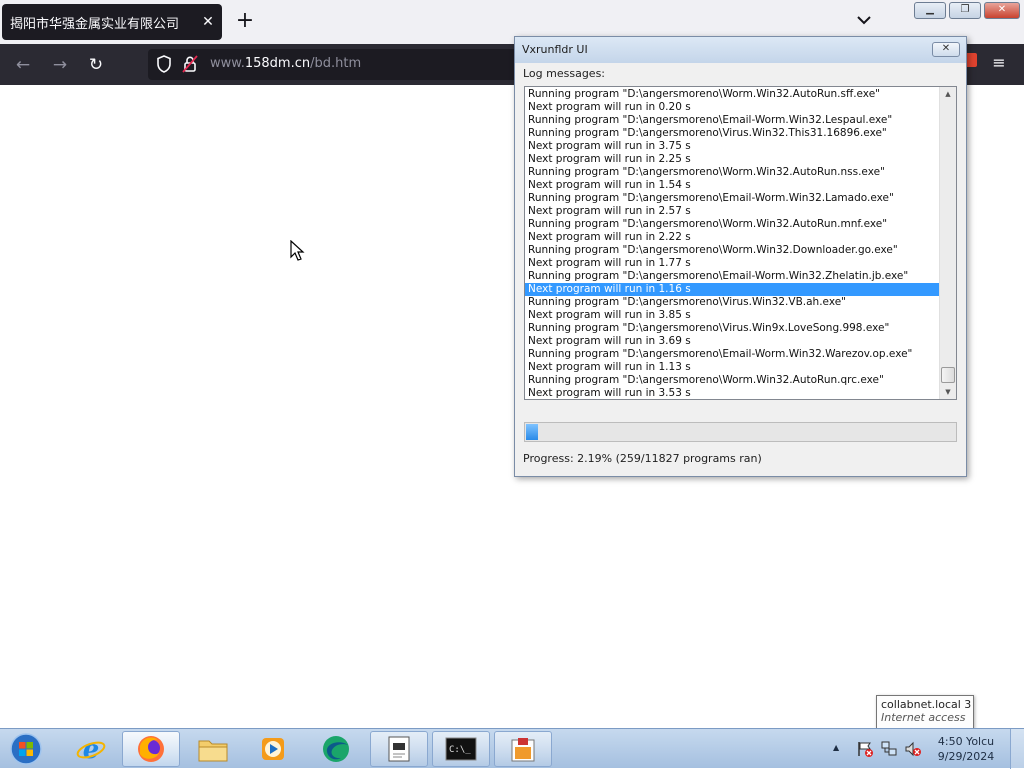 This screenshot has height=769, width=1024. I want to click on internet-explorer-icon: e, so click(91, 749).